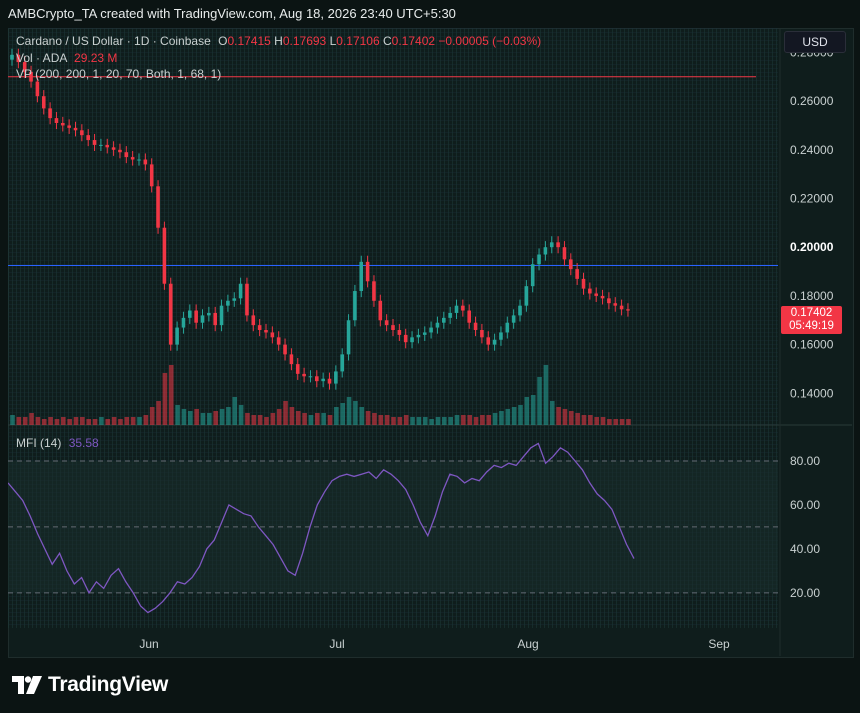  I want to click on volume-legend: Vol · ADA 29.23 M, so click(66, 58).